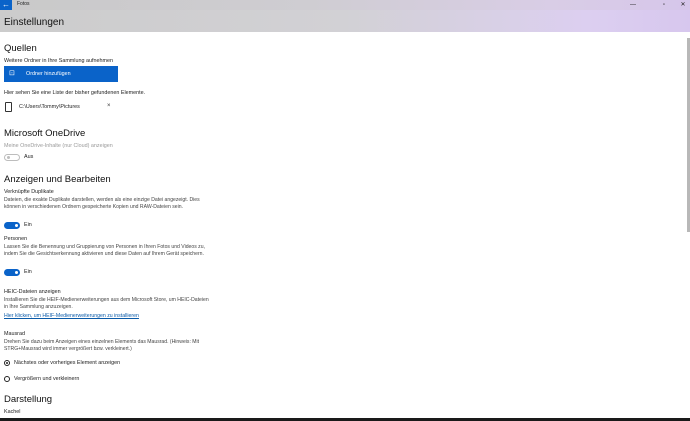 This screenshot has width=690, height=421. I want to click on people-toggle-state: Ein, so click(28, 272).